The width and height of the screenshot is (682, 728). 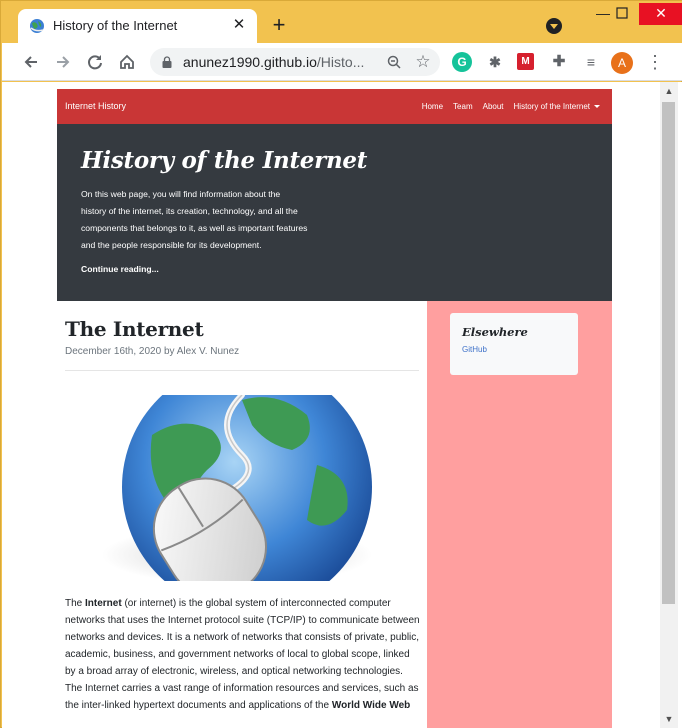 I want to click on post-meta: December 16th, 2020 by Alex V. Nunez, so click(x=152, y=351).